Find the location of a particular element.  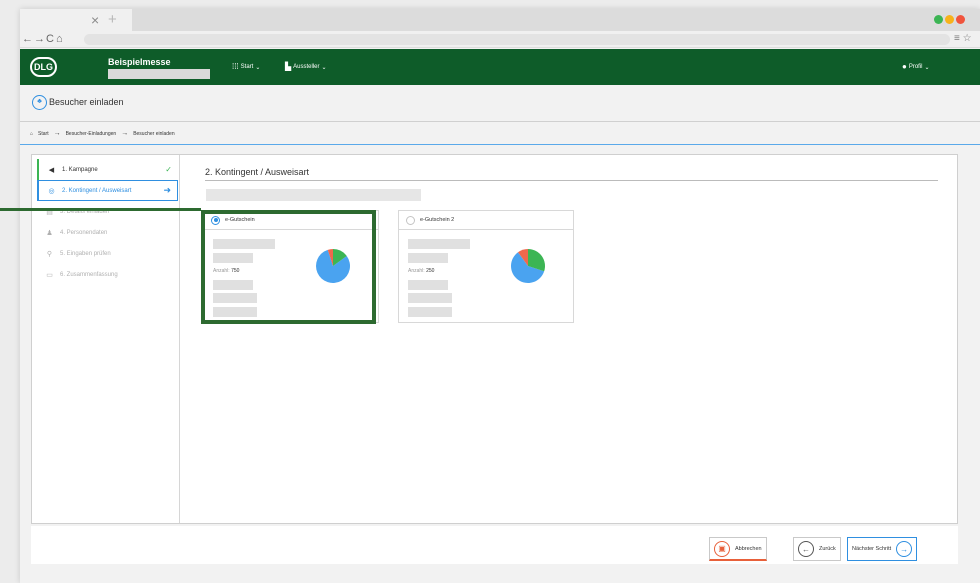

fair-subtitle-placeholder is located at coordinates (159, 74).